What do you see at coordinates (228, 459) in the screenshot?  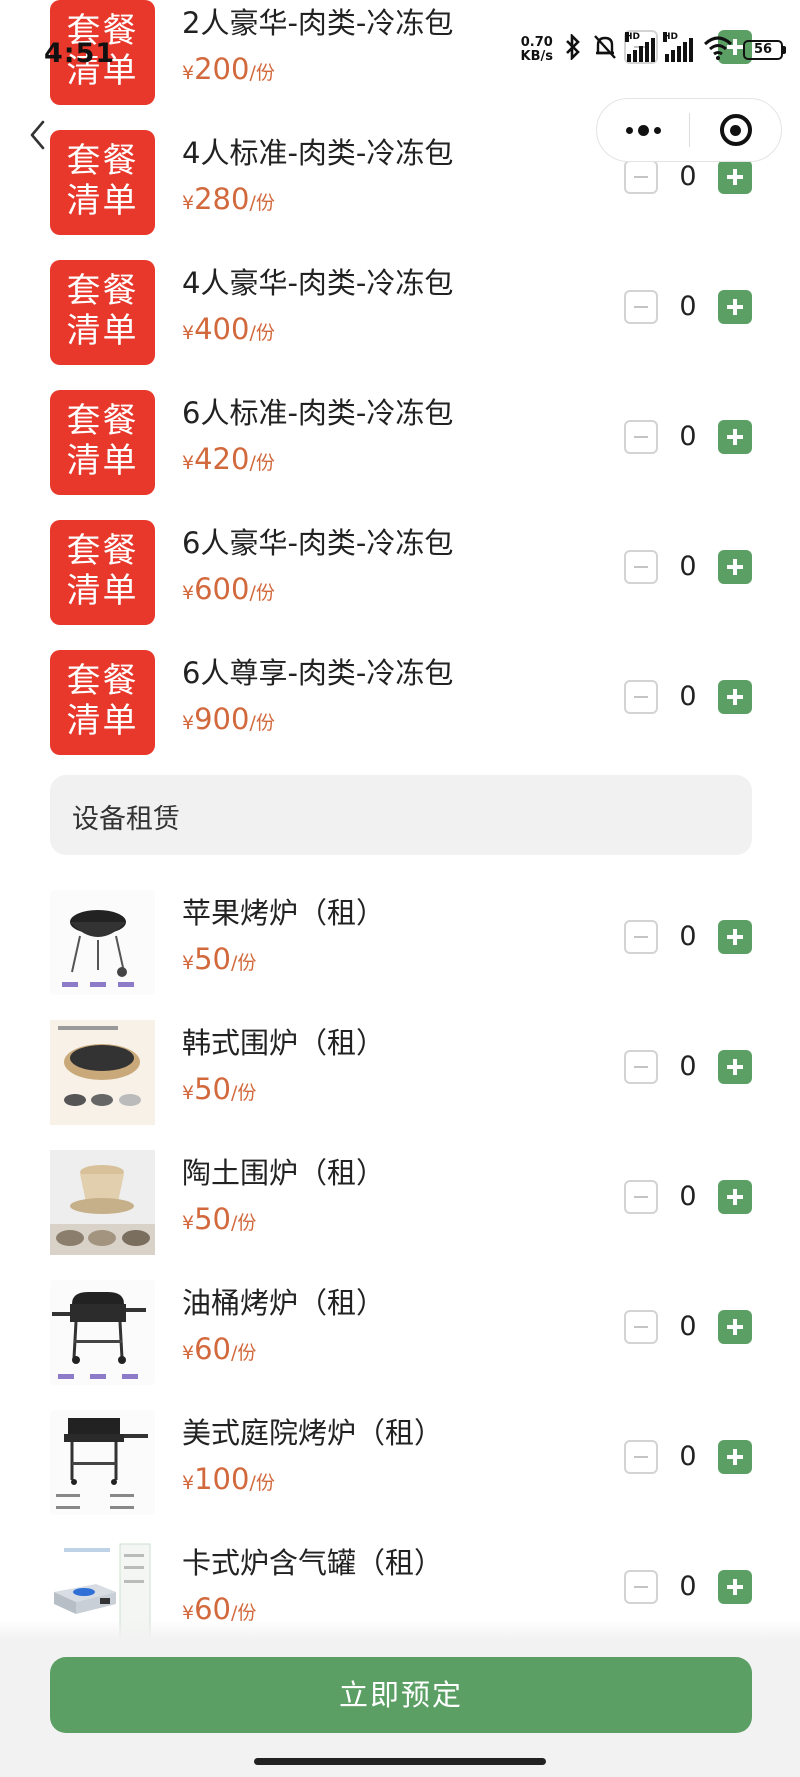 I see `item-price: ¥420/份` at bounding box center [228, 459].